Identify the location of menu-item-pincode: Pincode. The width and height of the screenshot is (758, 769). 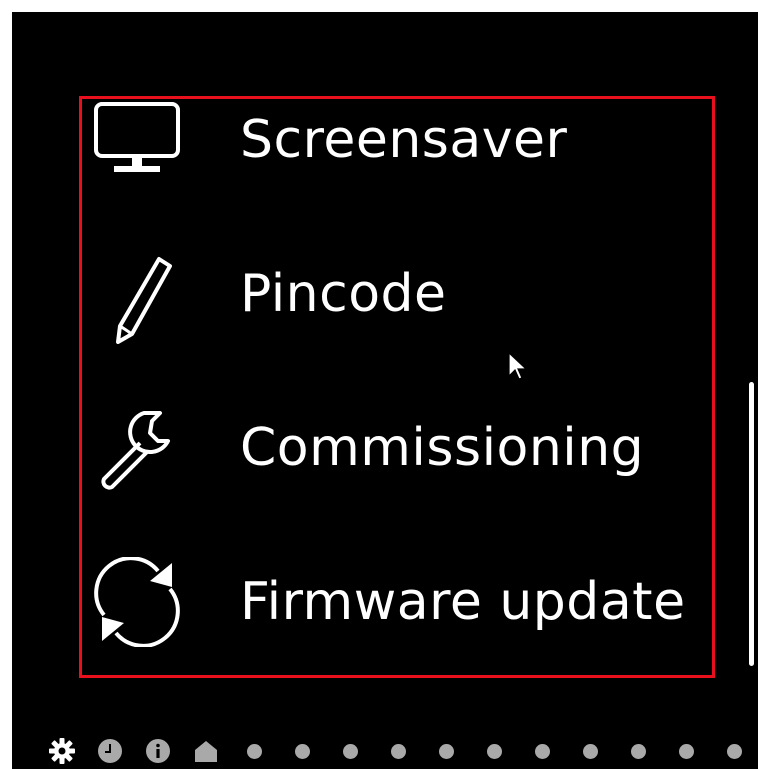
(402, 294).